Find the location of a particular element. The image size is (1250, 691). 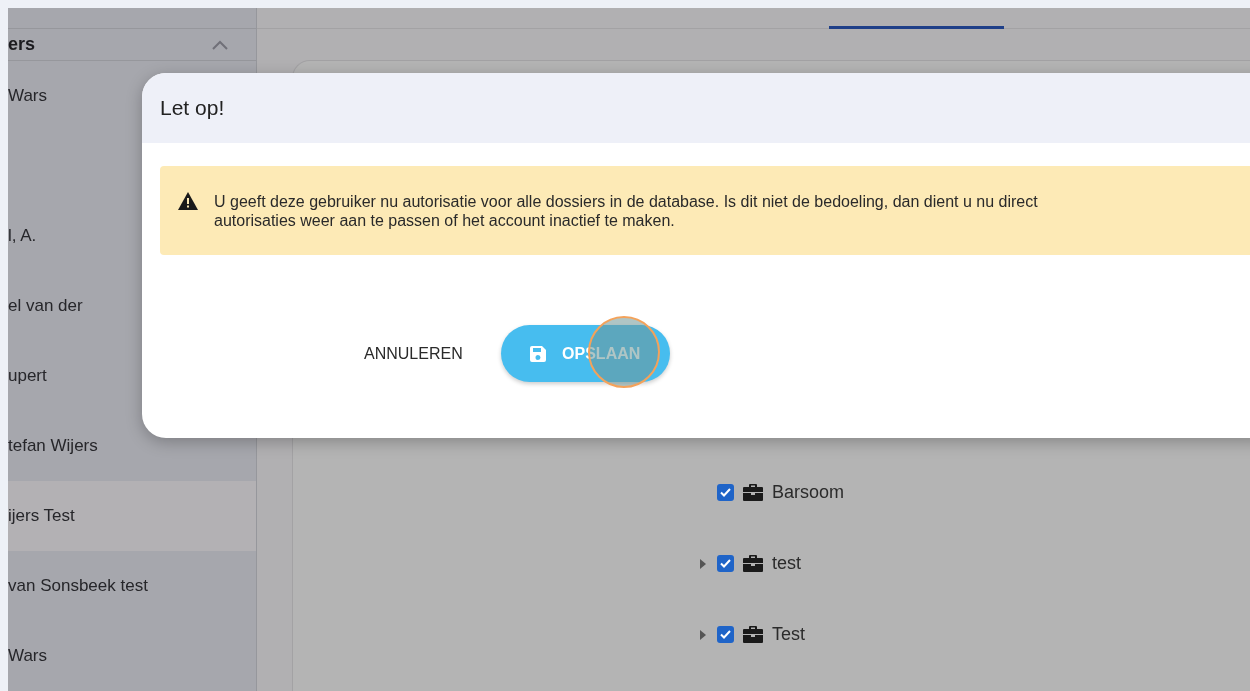

sidebar-item: Wars is located at coordinates (132, 656).